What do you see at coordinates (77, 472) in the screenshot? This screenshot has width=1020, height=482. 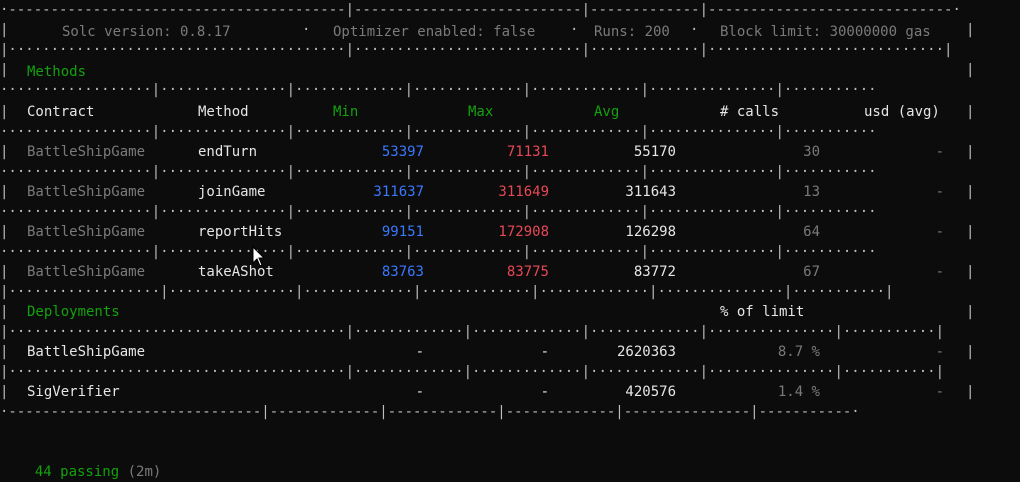 I see `passing-count: 44 passing` at bounding box center [77, 472].